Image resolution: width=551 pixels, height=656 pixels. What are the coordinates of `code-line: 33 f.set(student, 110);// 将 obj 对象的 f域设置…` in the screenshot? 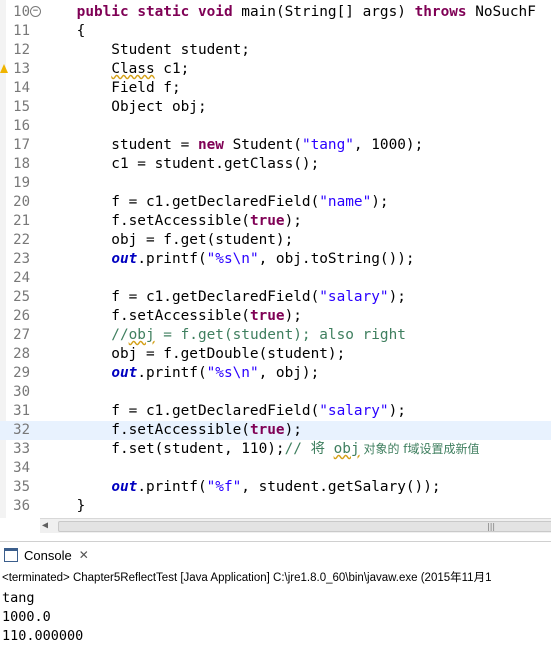 It's located at (275, 449).